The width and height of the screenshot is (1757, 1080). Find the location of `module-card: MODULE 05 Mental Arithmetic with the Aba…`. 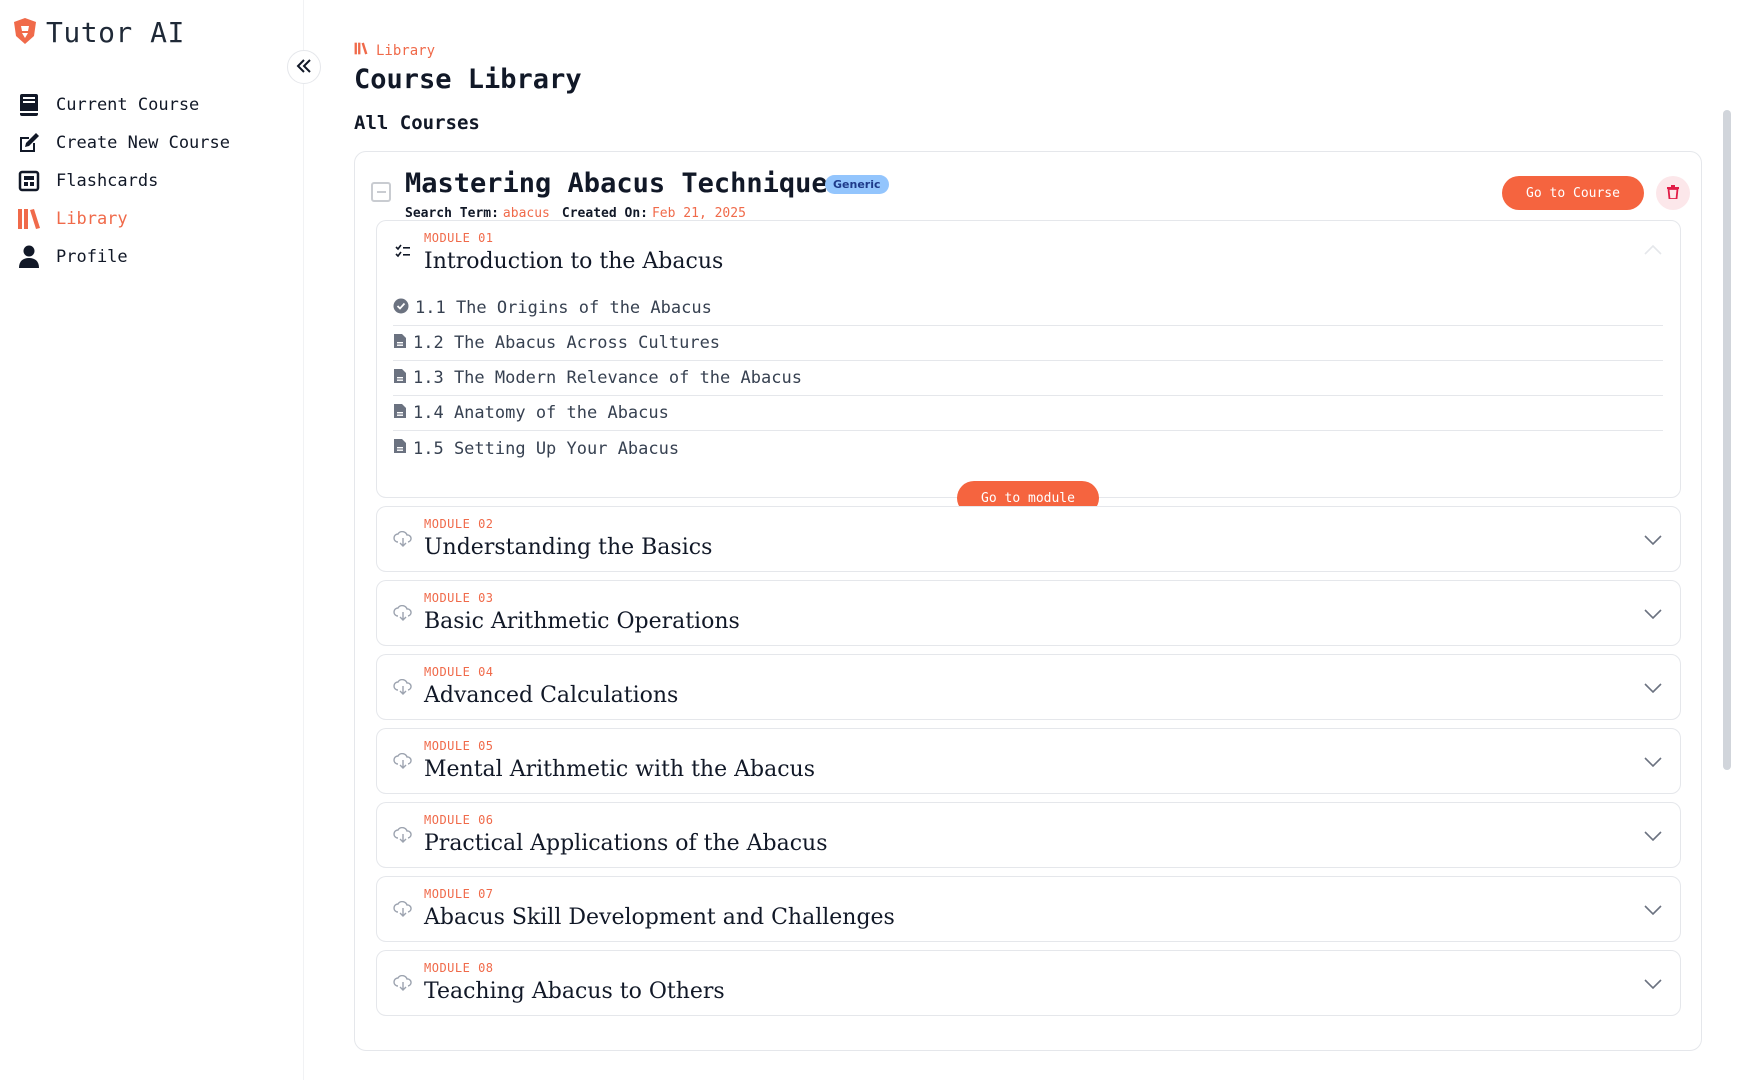

module-card: MODULE 05 Mental Arithmetic with the Aba… is located at coordinates (1028, 761).